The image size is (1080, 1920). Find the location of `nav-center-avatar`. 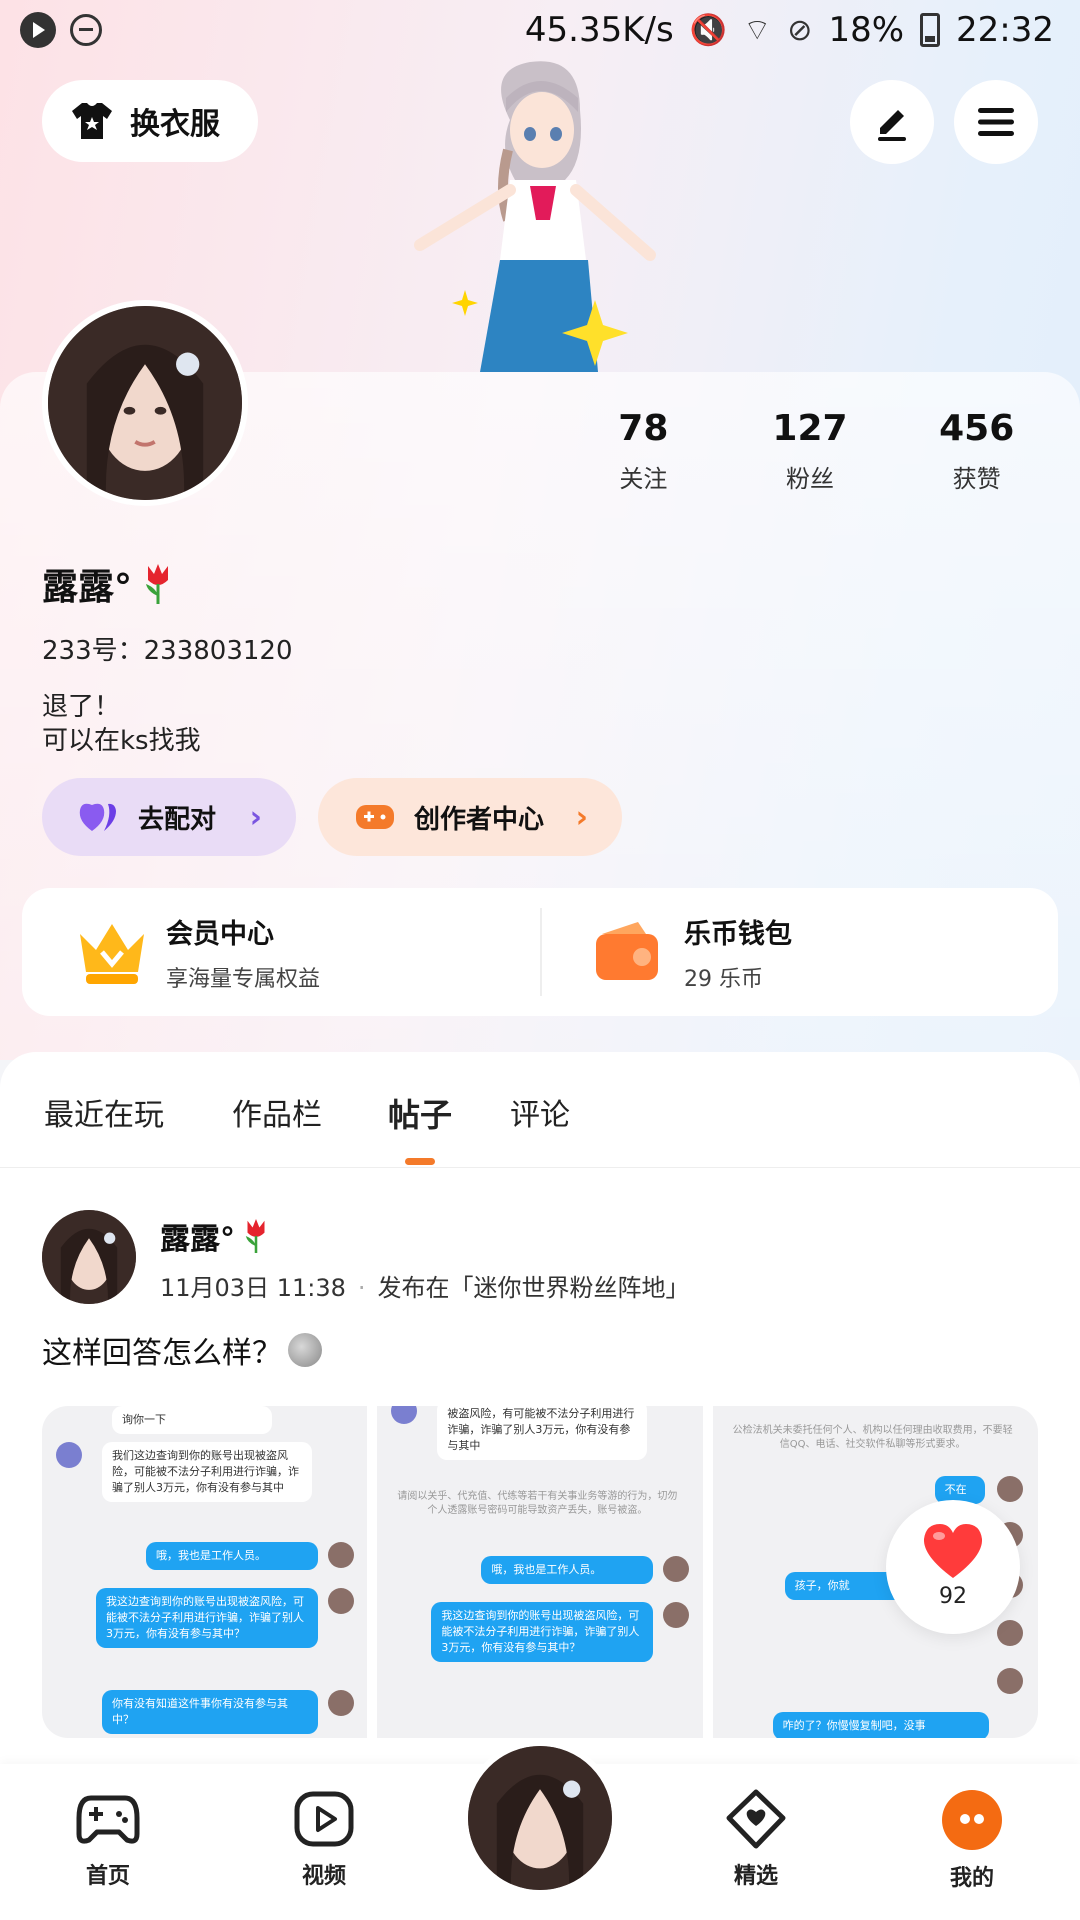

nav-center-avatar is located at coordinates (540, 1818).